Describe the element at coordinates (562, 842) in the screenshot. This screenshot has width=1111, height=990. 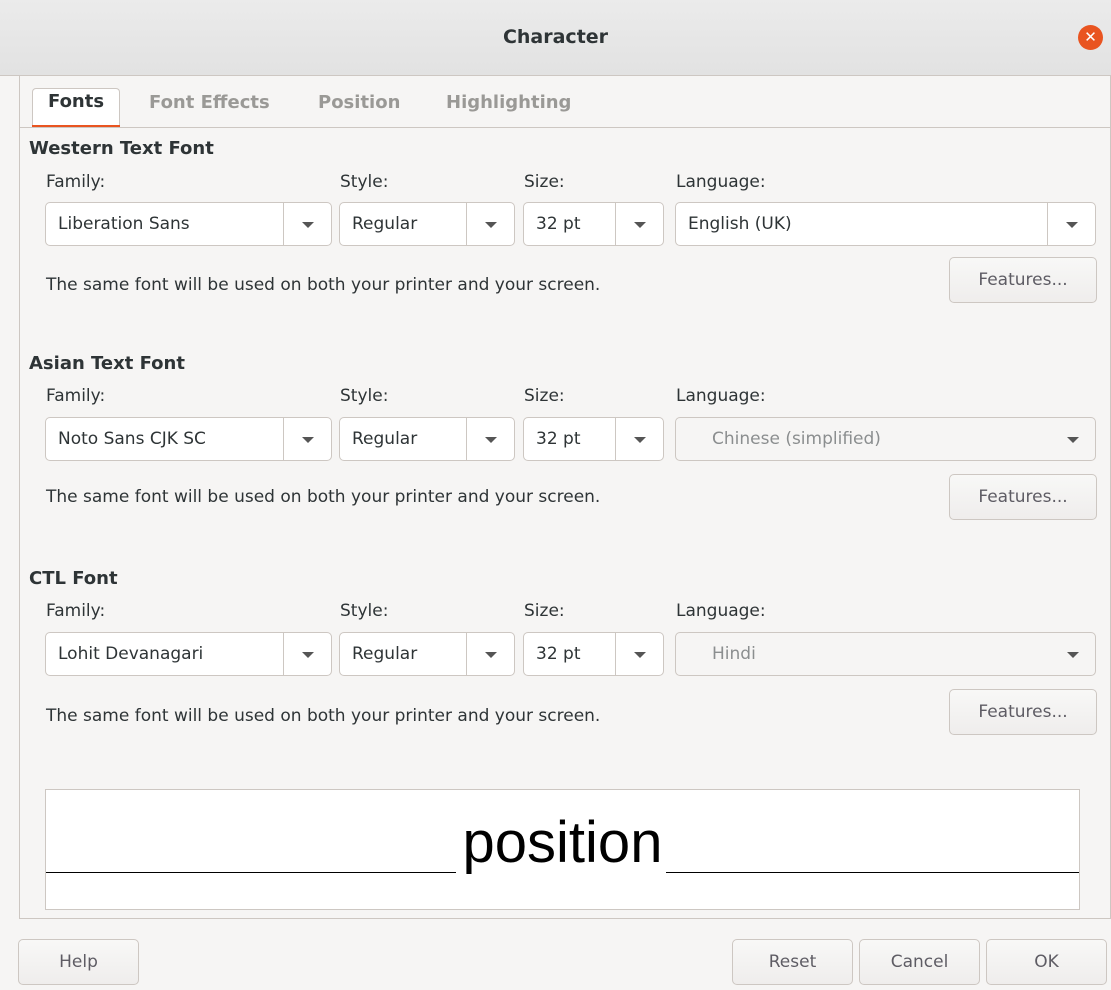
I see `preview-text: position` at that location.